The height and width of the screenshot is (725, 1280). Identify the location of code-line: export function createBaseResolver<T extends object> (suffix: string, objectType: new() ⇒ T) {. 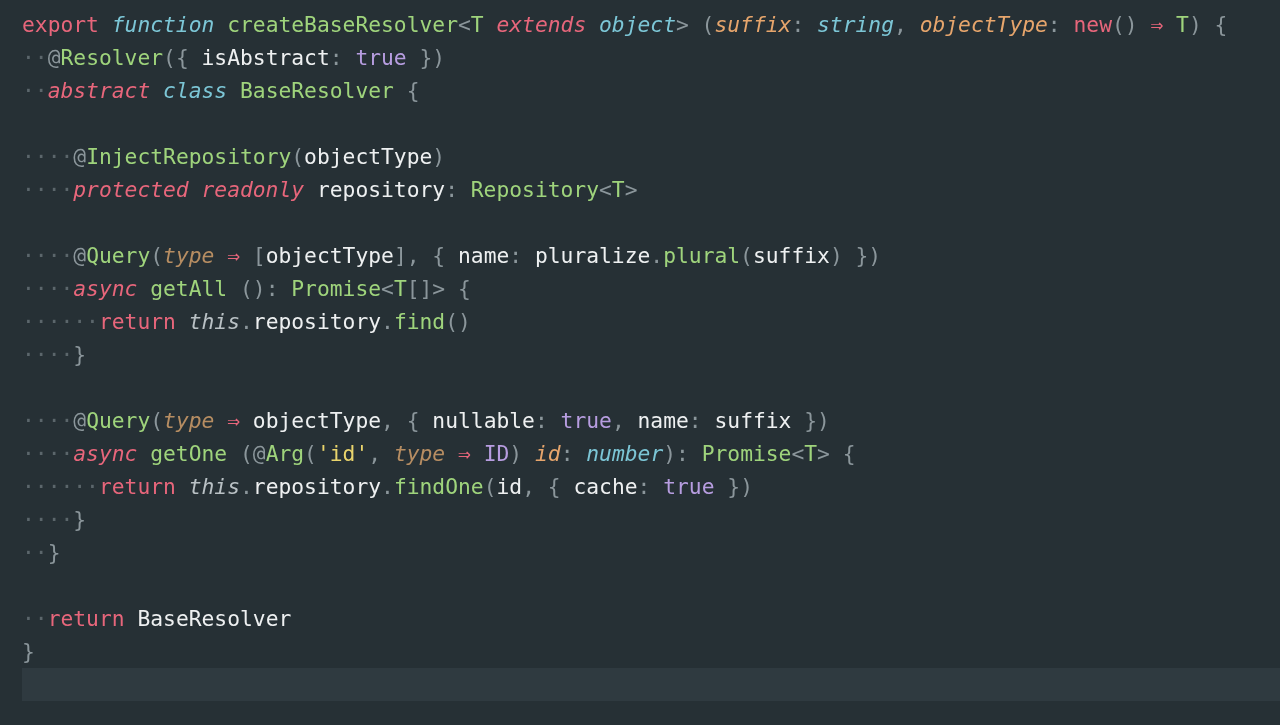
(625, 25).